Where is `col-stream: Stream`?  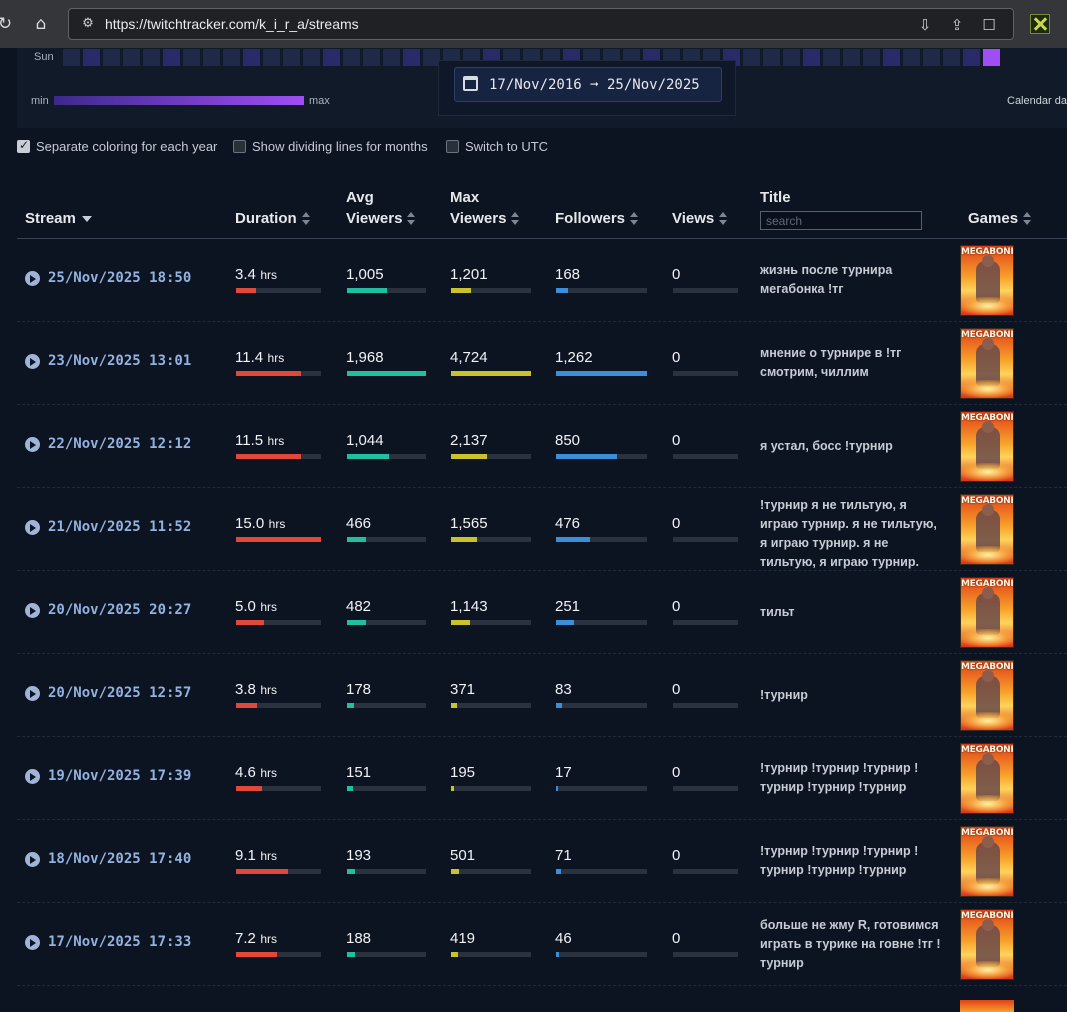 col-stream: Stream is located at coordinates (58, 218).